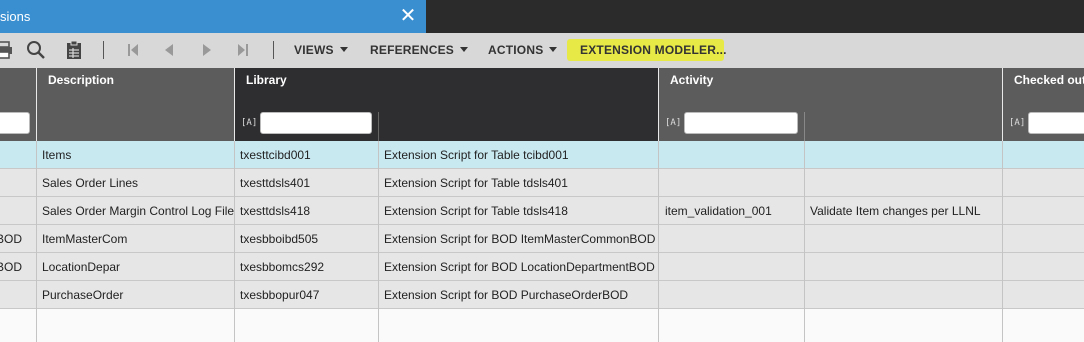 The height and width of the screenshot is (342, 1084). Describe the element at coordinates (476, 211) in the screenshot. I see `library-description-cell: Extension Script for Table tdsls418` at that location.